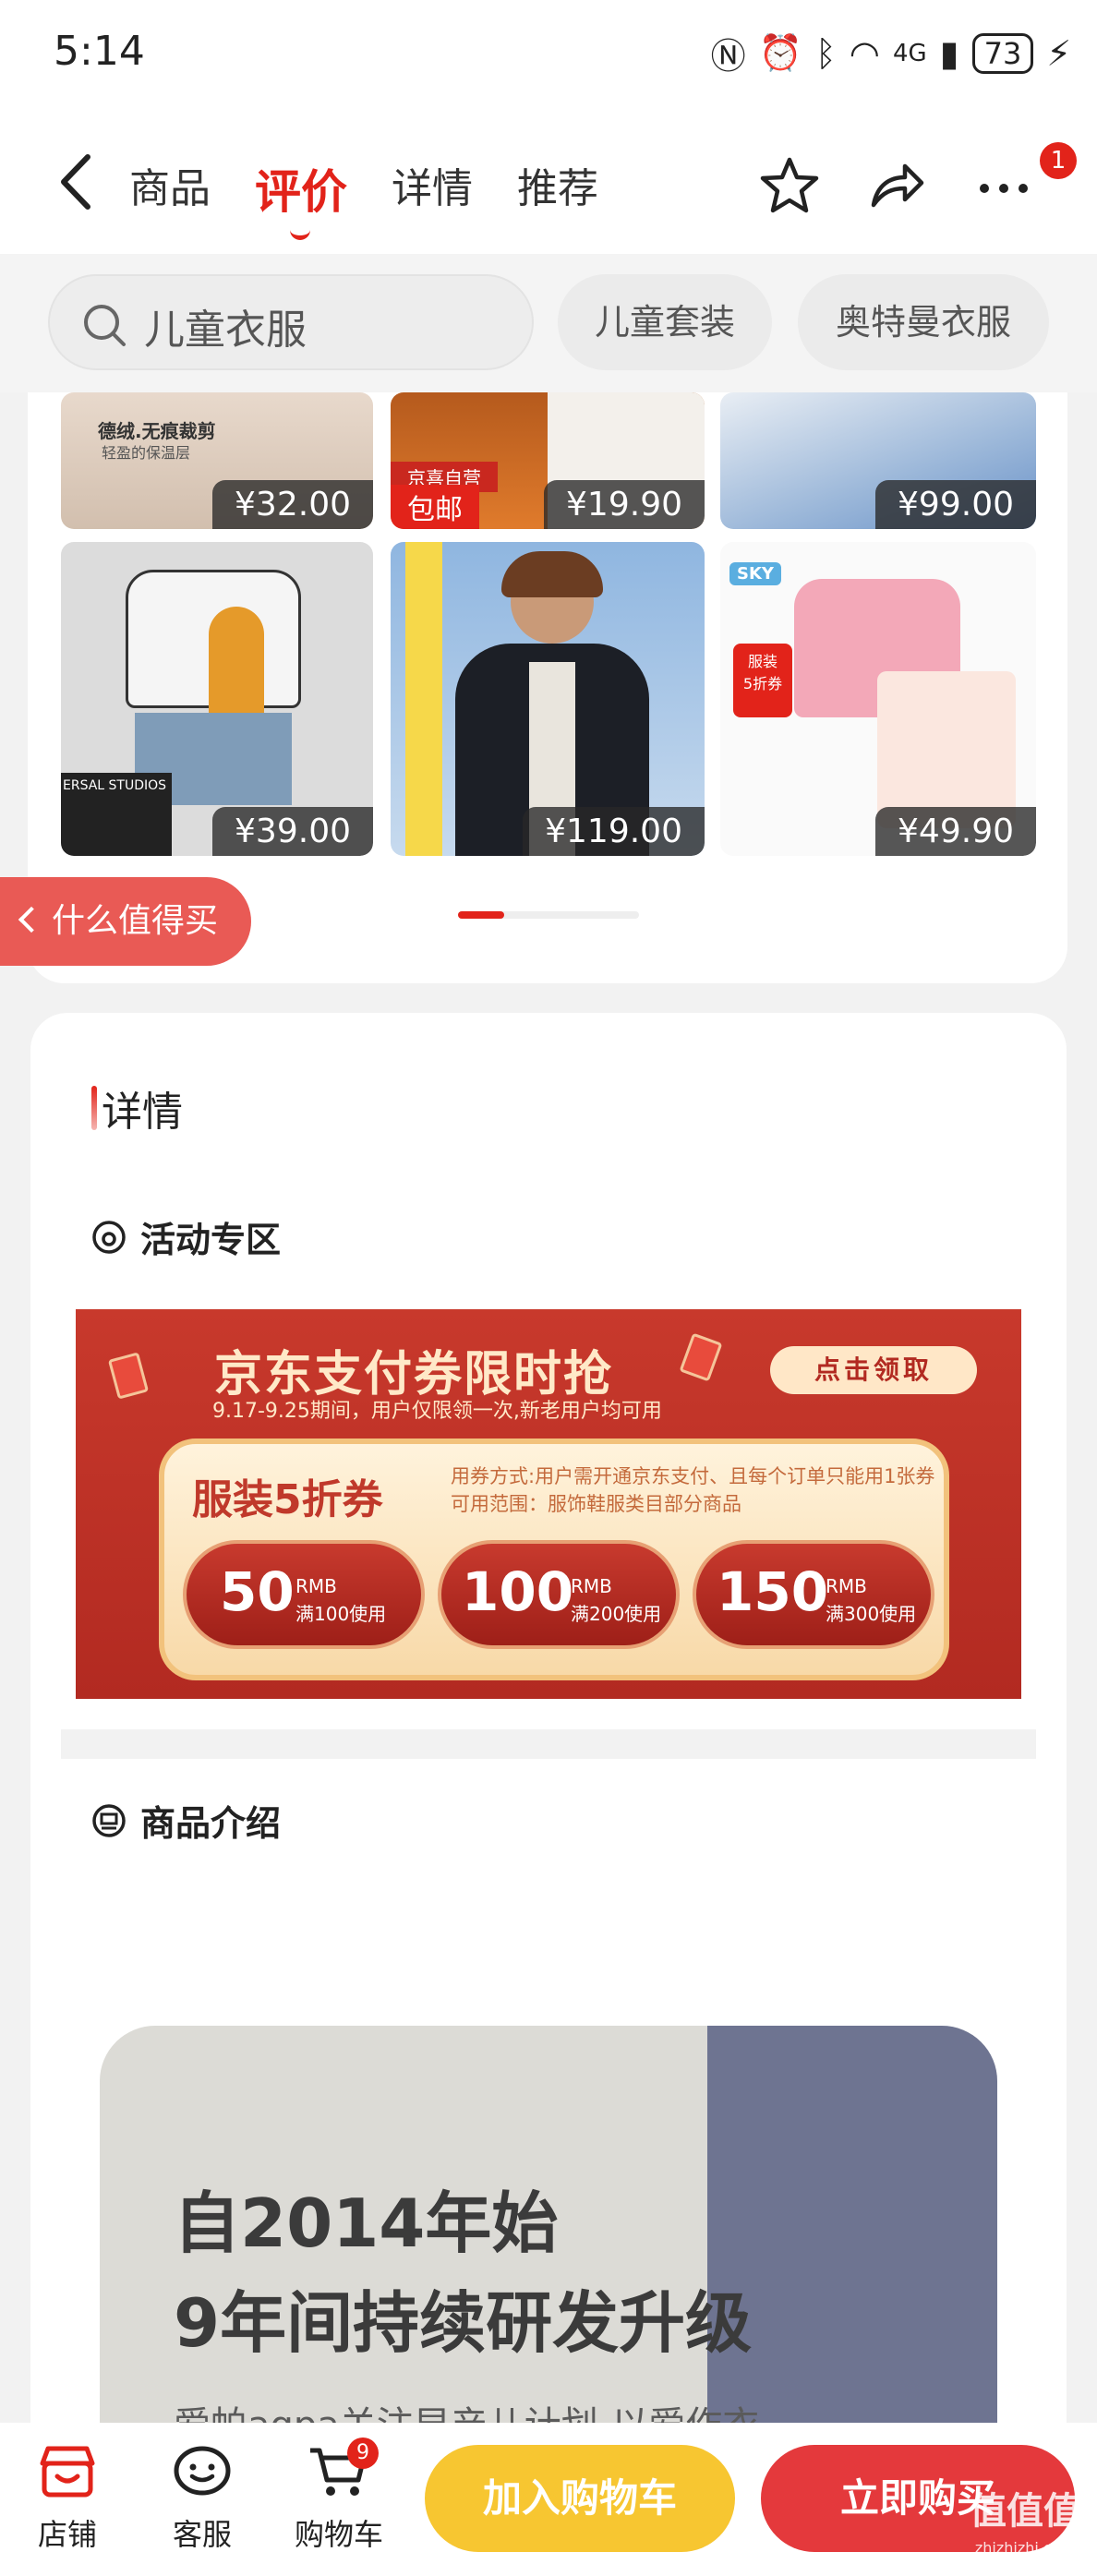 The width and height of the screenshot is (1097, 2576). What do you see at coordinates (693, 1476) in the screenshot?
I see `coupon-rule: 用券方式:用户需开通京东支付、且每个订单只能用1张券` at bounding box center [693, 1476].